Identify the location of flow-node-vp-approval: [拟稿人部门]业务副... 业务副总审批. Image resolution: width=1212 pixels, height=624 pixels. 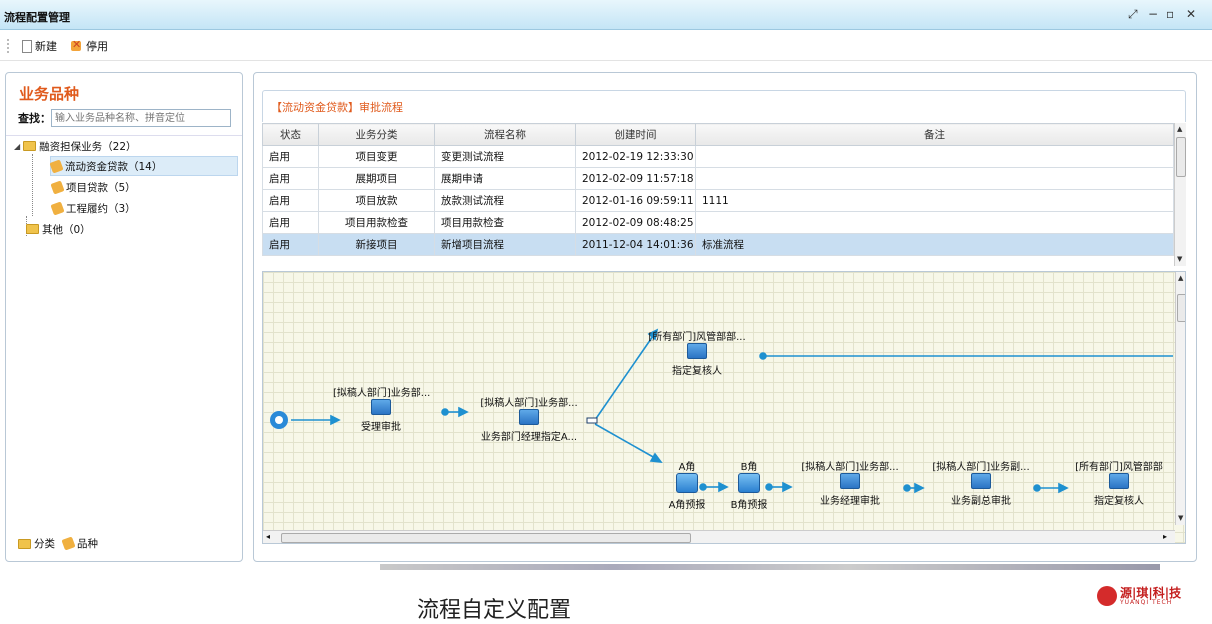
(981, 482).